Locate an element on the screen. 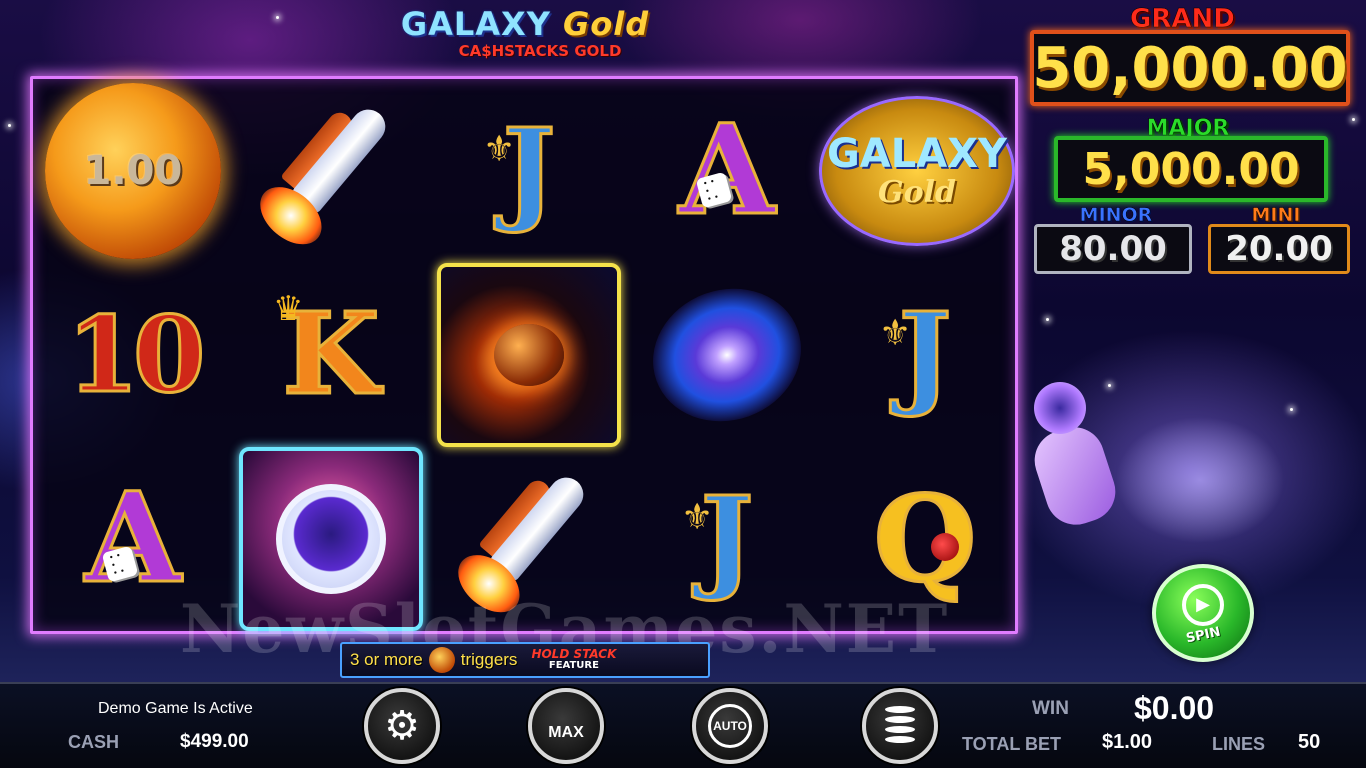 The image size is (1366, 768). jackpot-mini-label: MINI is located at coordinates (1276, 215).